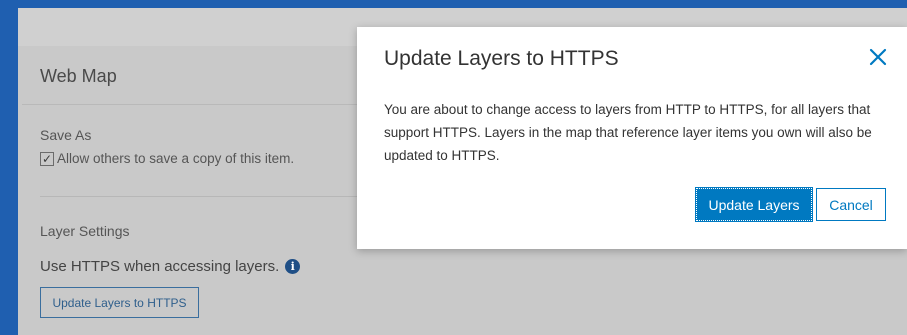 The width and height of the screenshot is (907, 335). Describe the element at coordinates (85, 231) in the screenshot. I see `layer-settings-heading: Layer Settings` at that location.